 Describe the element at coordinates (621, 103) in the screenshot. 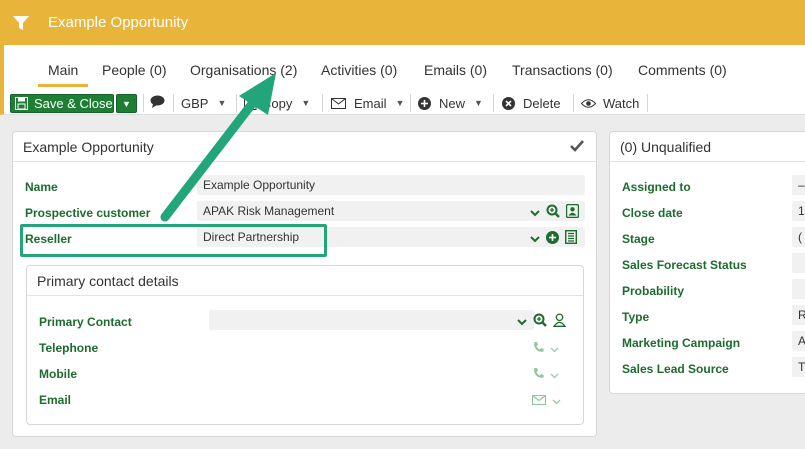

I see `watch-label: Watch` at that location.